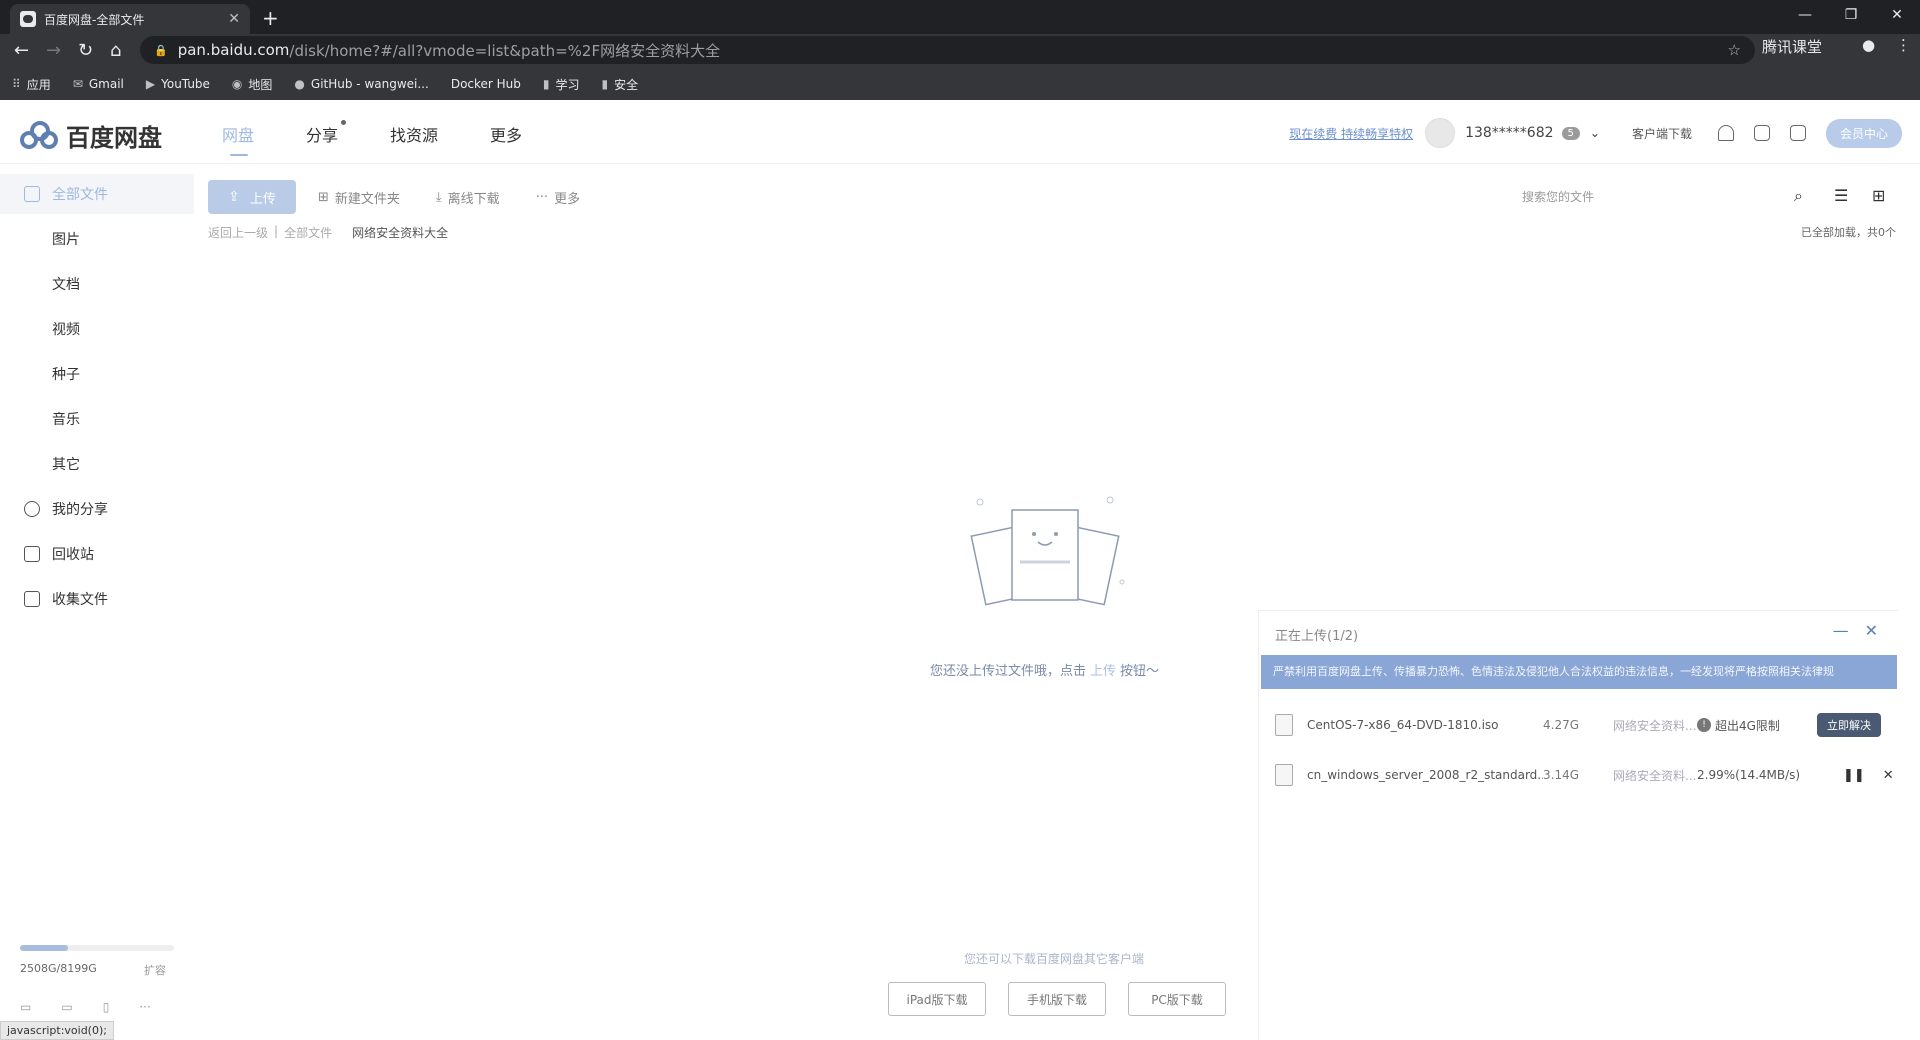  What do you see at coordinates (97, 194) in the screenshot?
I see `sidebar-item-all-files: 全部文件` at bounding box center [97, 194].